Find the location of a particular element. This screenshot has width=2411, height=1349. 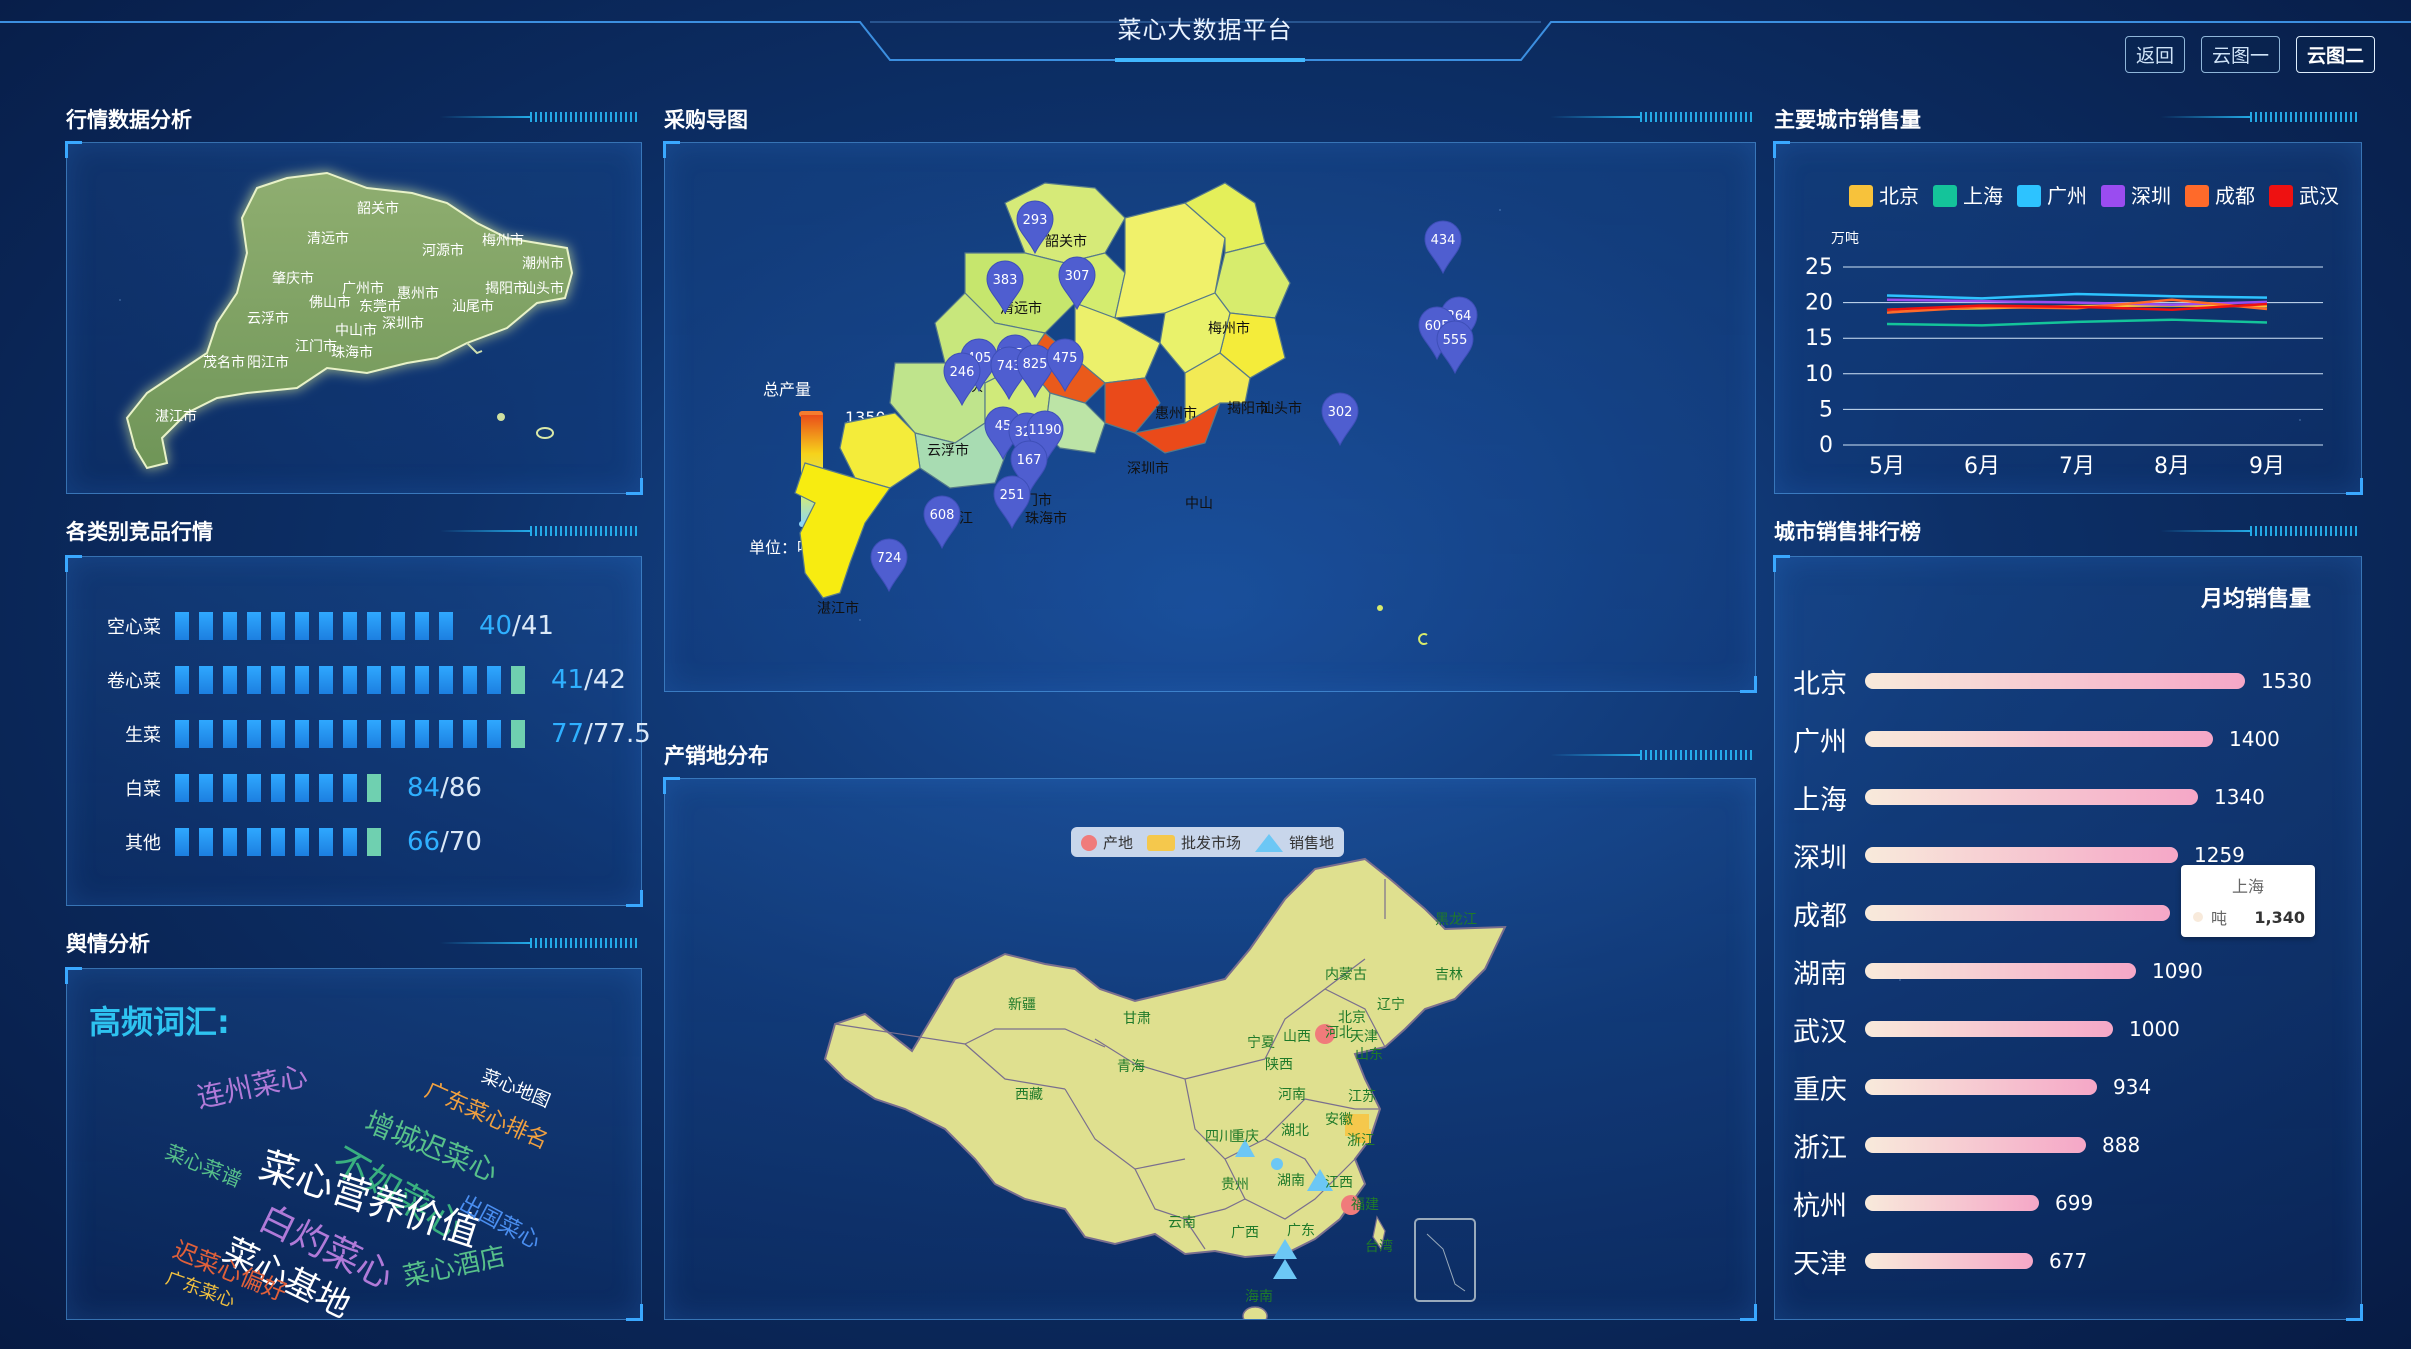

distribution-legend: 产地 批发市场 销售地 is located at coordinates (1208, 842).